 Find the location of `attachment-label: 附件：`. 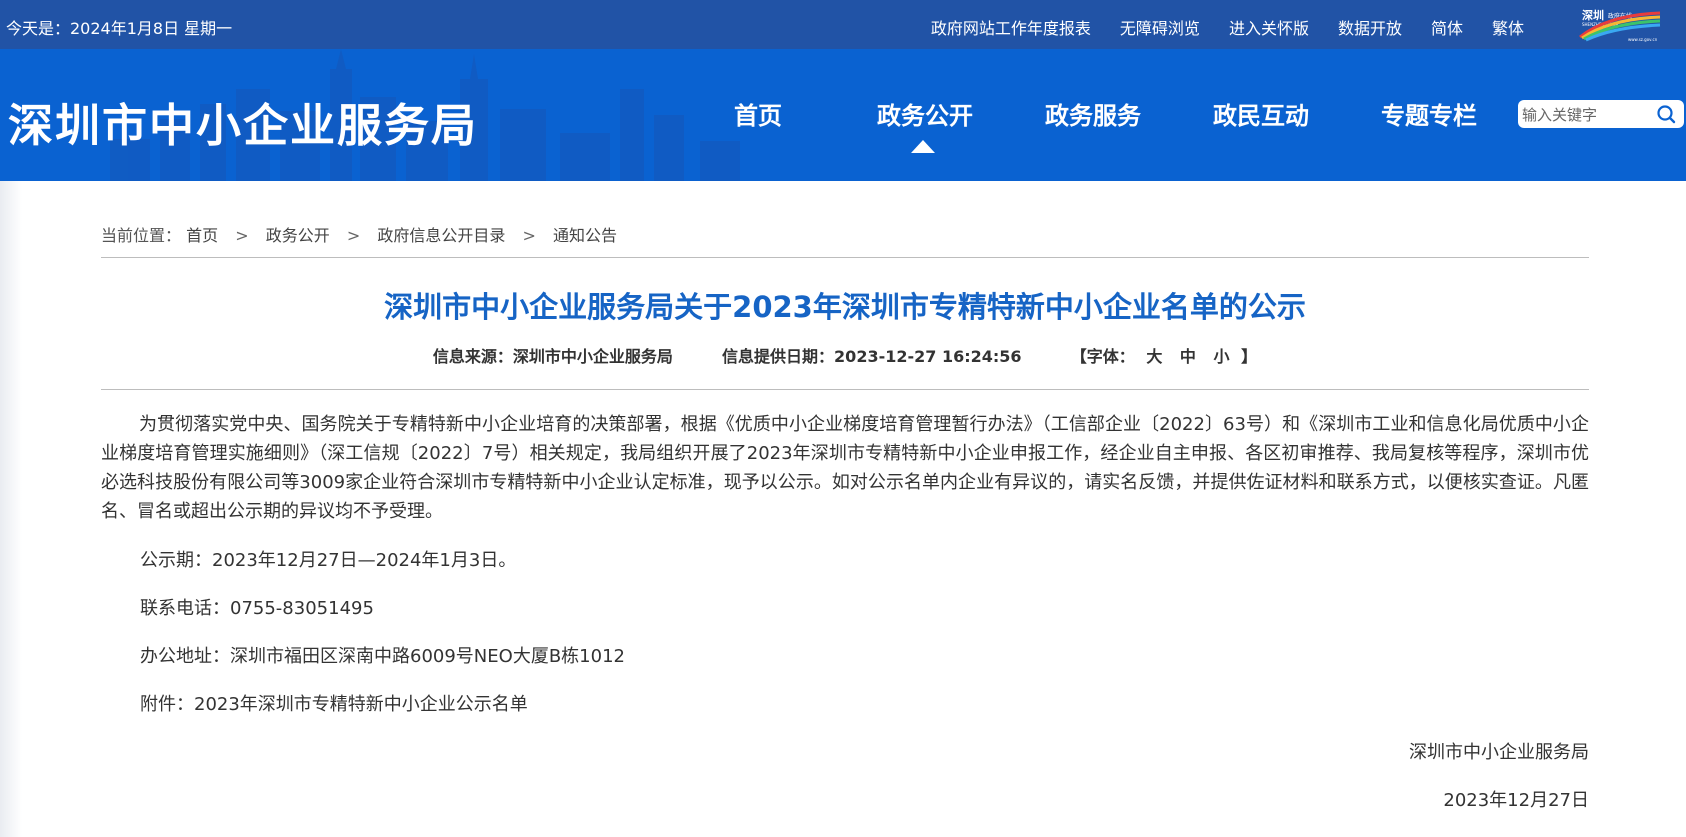

attachment-label: 附件： is located at coordinates (167, 704).